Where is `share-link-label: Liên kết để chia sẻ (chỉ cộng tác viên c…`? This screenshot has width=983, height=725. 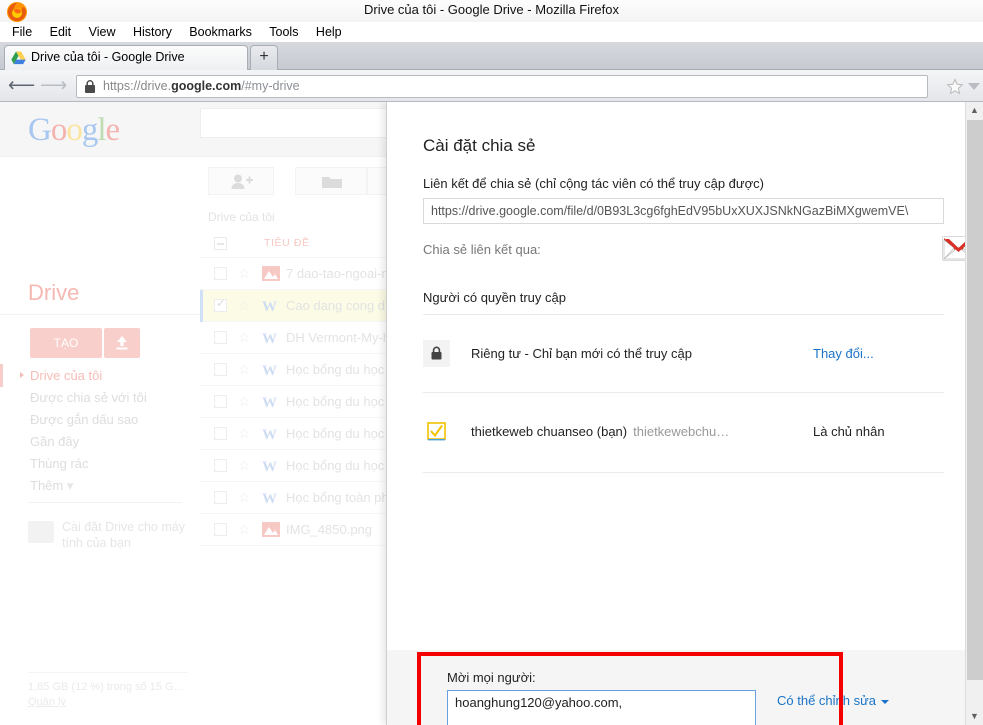
share-link-label: Liên kết để chia sẻ (chỉ cộng tác viên c… is located at coordinates (593, 183).